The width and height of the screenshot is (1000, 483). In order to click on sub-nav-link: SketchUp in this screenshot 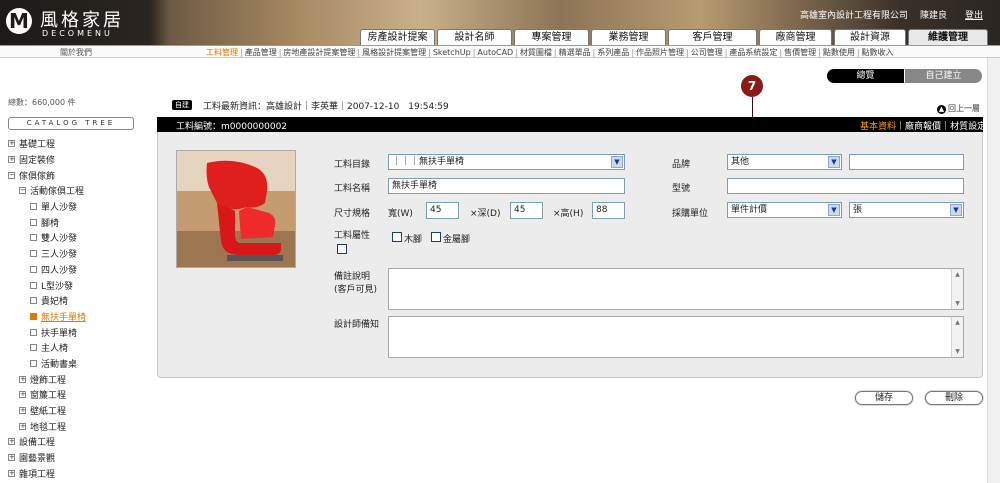, I will do `click(452, 52)`.